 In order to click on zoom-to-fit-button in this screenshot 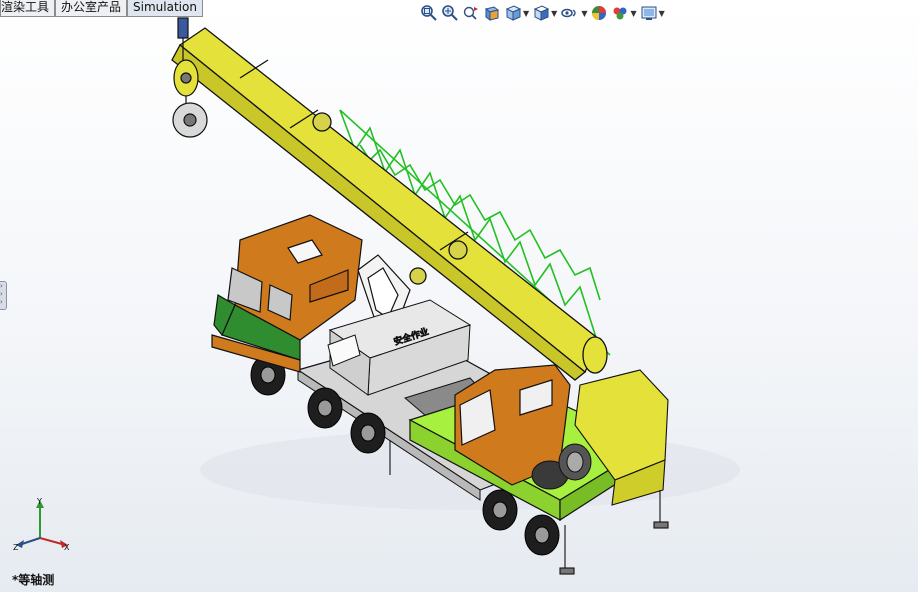, I will do `click(429, 13)`.